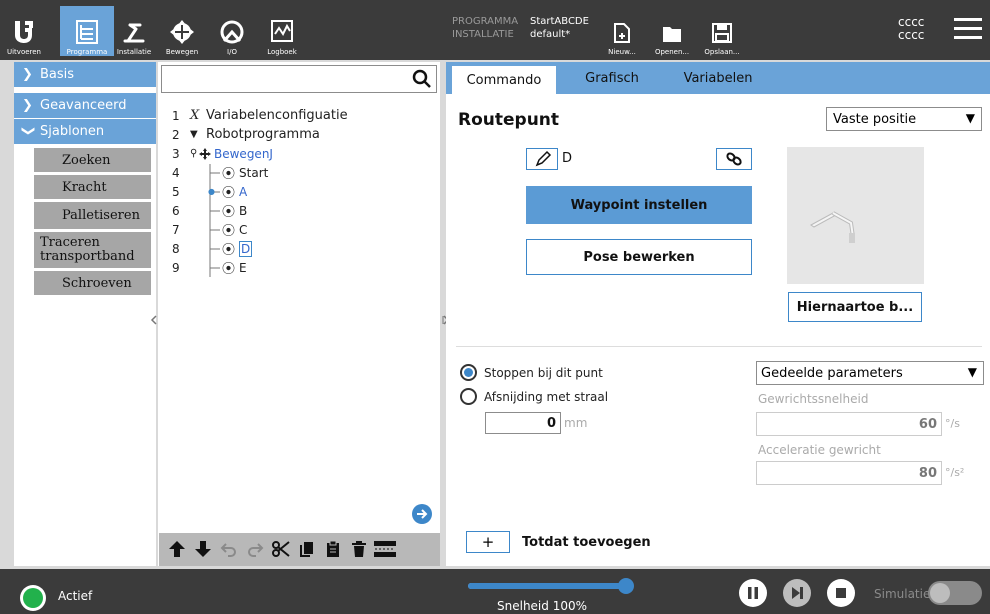  Describe the element at coordinates (333, 549) in the screenshot. I see `paste-icon` at that location.